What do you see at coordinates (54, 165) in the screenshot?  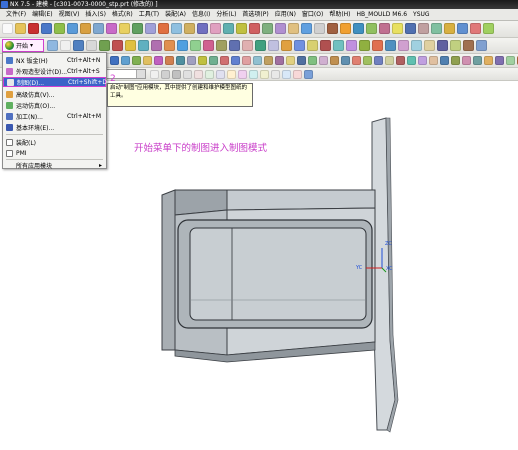 I see `menu-item-all-applications: 所有应用模块 ▸` at bounding box center [54, 165].